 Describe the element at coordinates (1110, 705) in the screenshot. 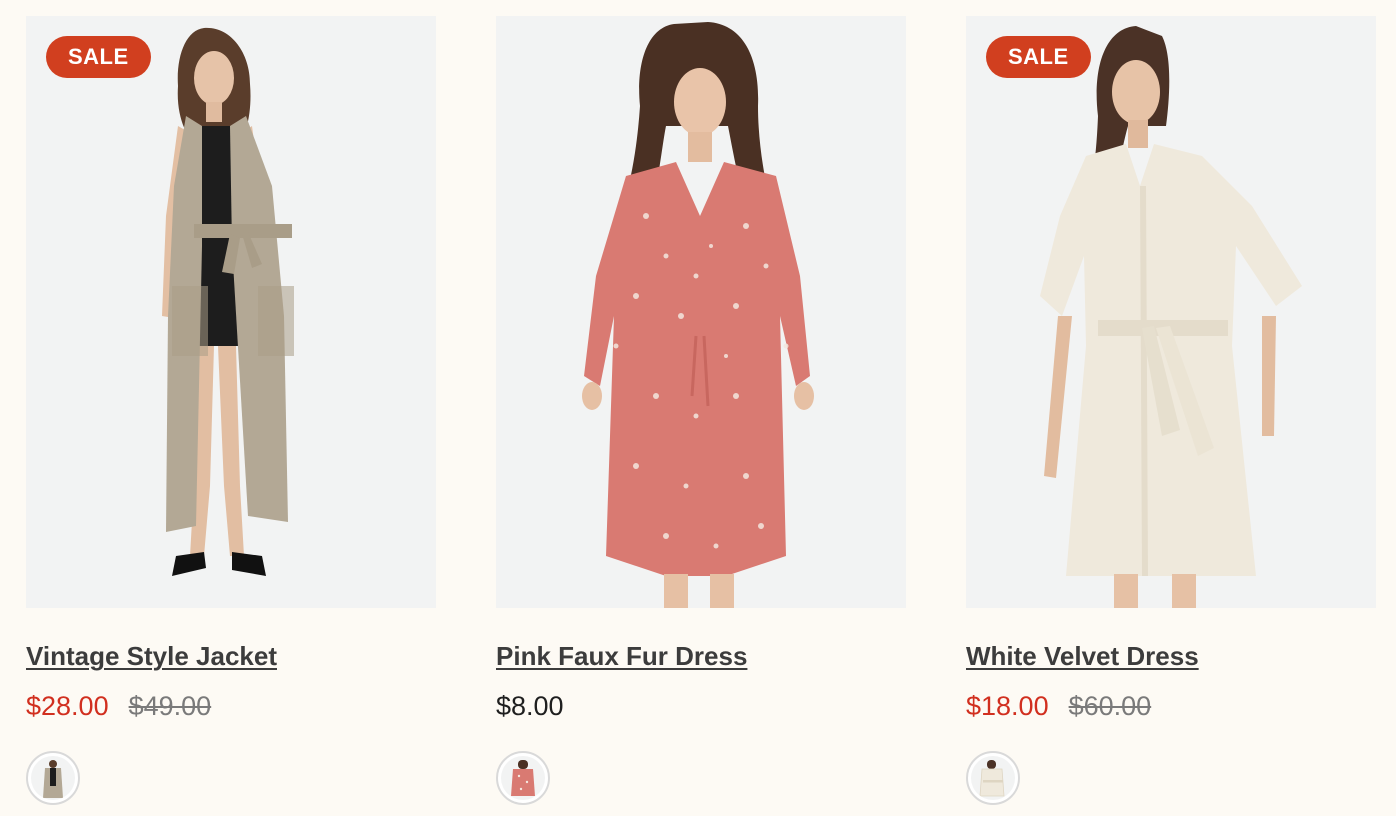

I see `compare-at-price: $60.00` at that location.